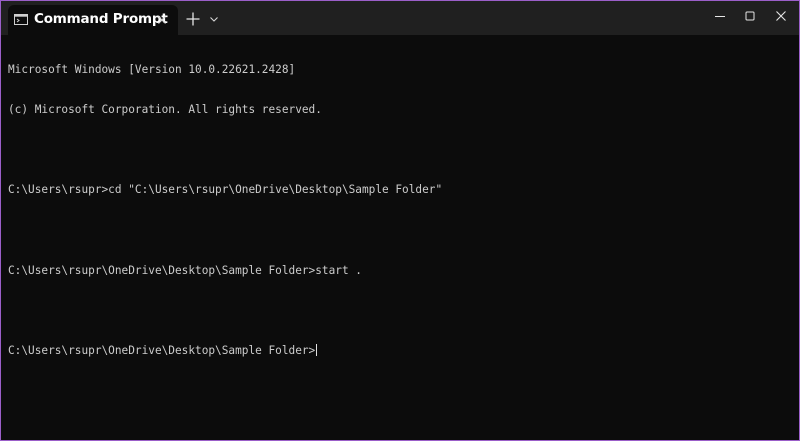  Describe the element at coordinates (400, 18) in the screenshot. I see `title-bar: Command Prompt` at that location.